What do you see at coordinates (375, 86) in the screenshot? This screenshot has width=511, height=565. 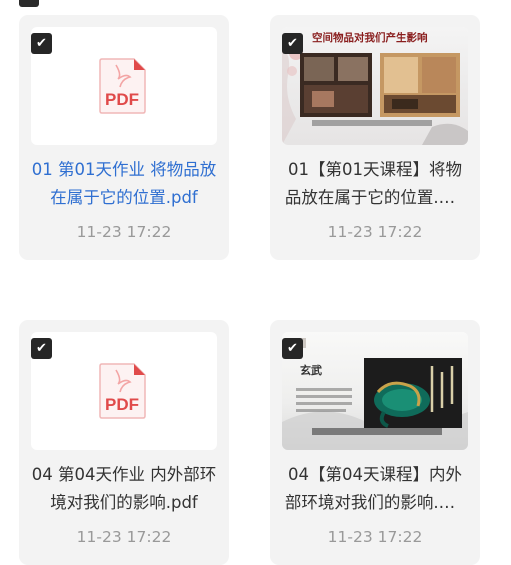 I see `video-thumbnail: 空间物品对我们产生影响` at bounding box center [375, 86].